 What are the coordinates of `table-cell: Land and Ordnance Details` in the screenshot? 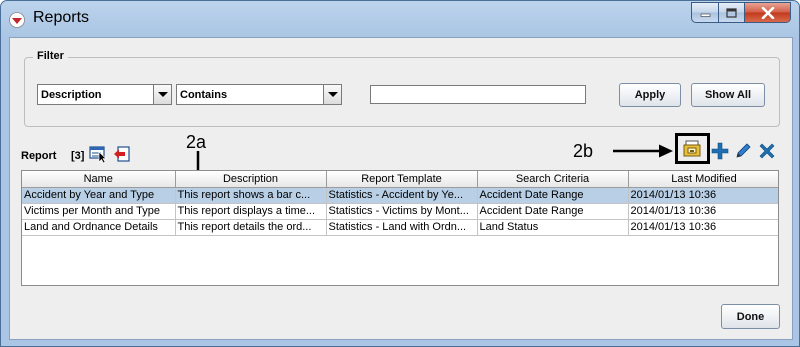 It's located at (99, 227).